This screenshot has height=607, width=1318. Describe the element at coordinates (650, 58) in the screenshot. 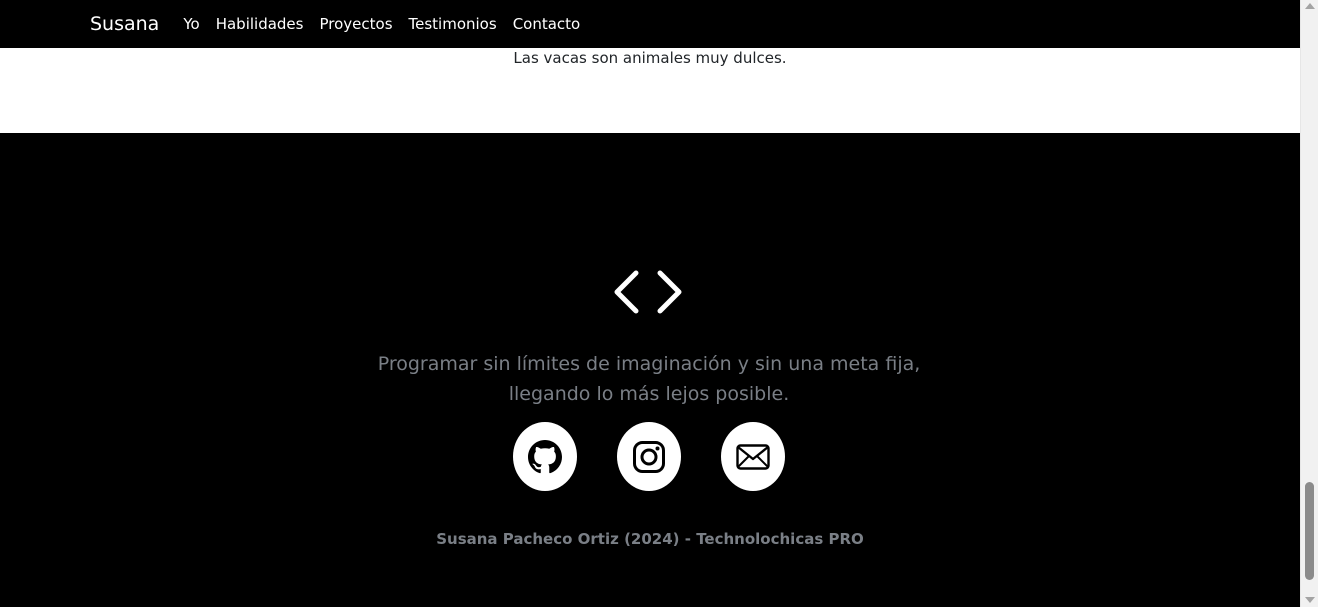

I see `testimonial-quote: Las vacas son animales muy dulces.` at that location.